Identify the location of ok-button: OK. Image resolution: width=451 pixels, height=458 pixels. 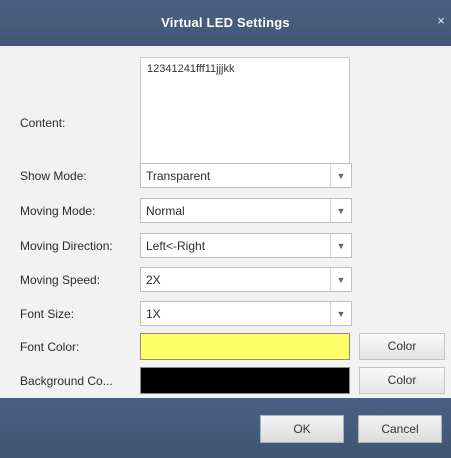
(302, 429).